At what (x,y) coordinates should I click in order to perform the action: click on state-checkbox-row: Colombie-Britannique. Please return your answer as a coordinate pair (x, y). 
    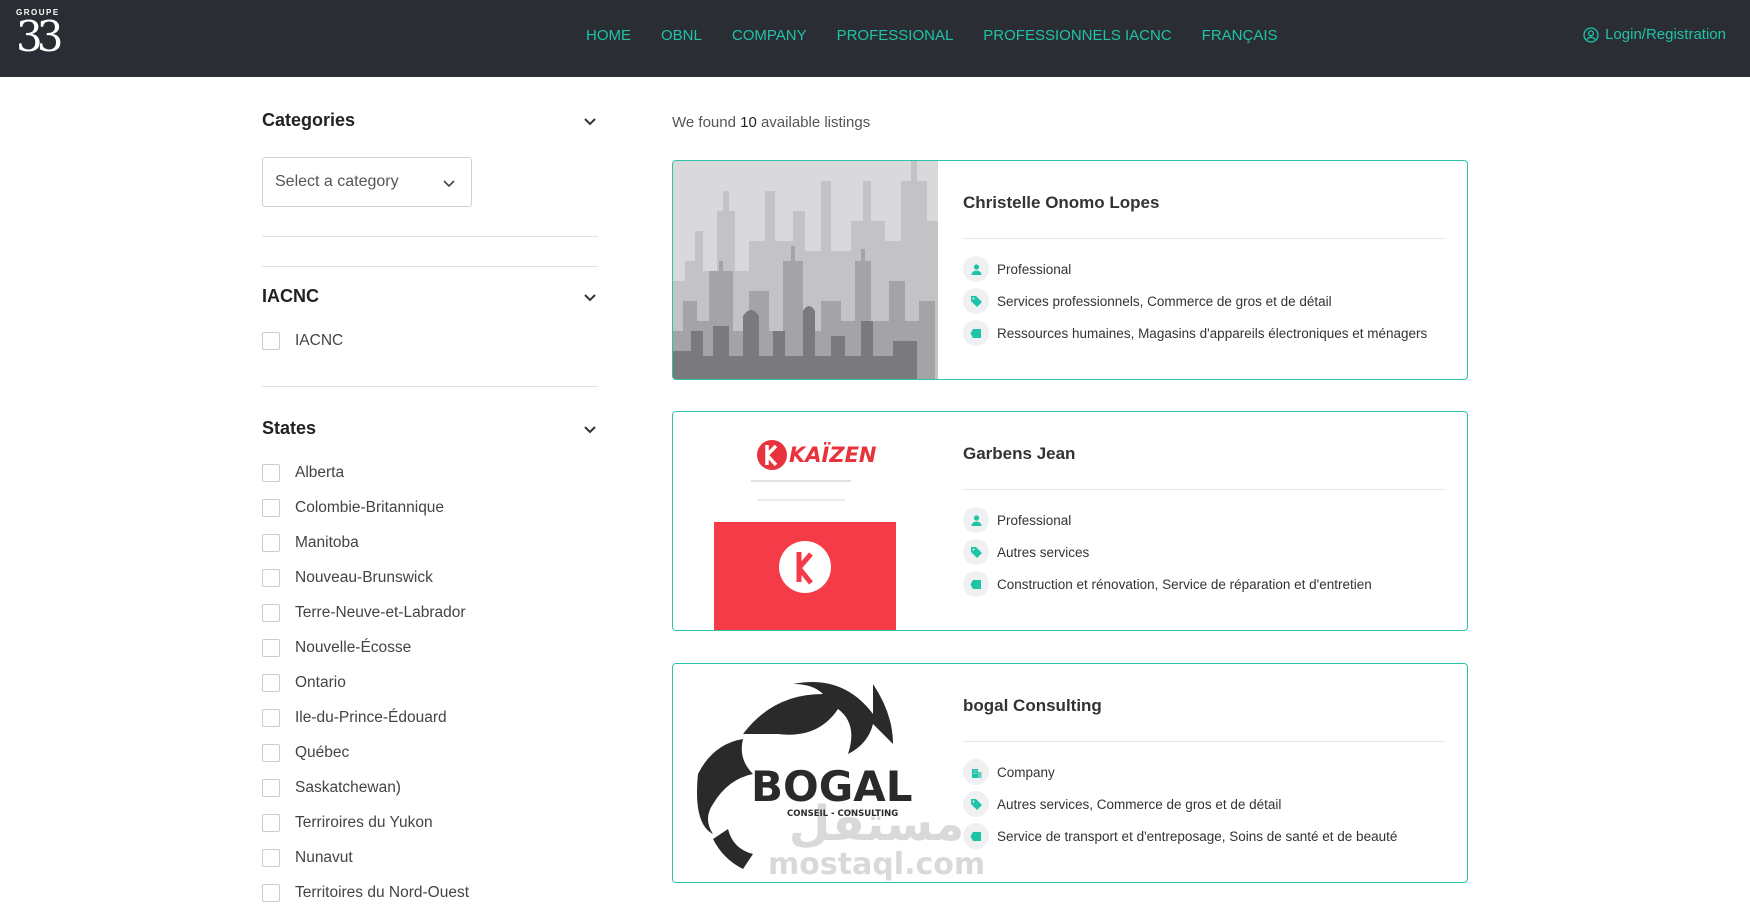
    Looking at the image, I should click on (353, 508).